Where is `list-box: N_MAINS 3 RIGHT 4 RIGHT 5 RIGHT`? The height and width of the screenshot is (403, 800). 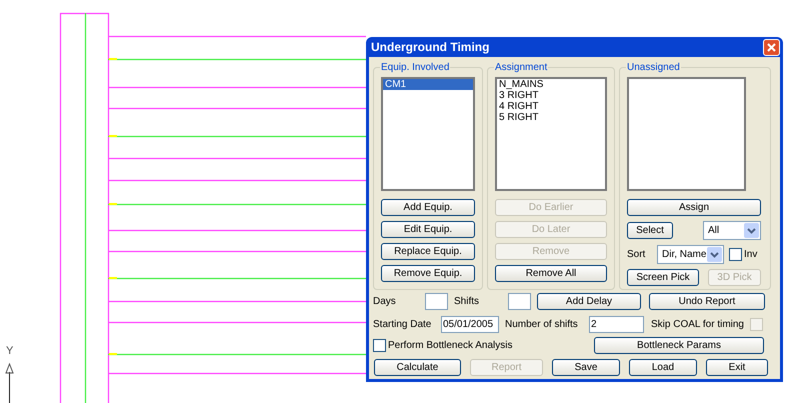 list-box: N_MAINS 3 RIGHT 4 RIGHT 5 RIGHT is located at coordinates (551, 134).